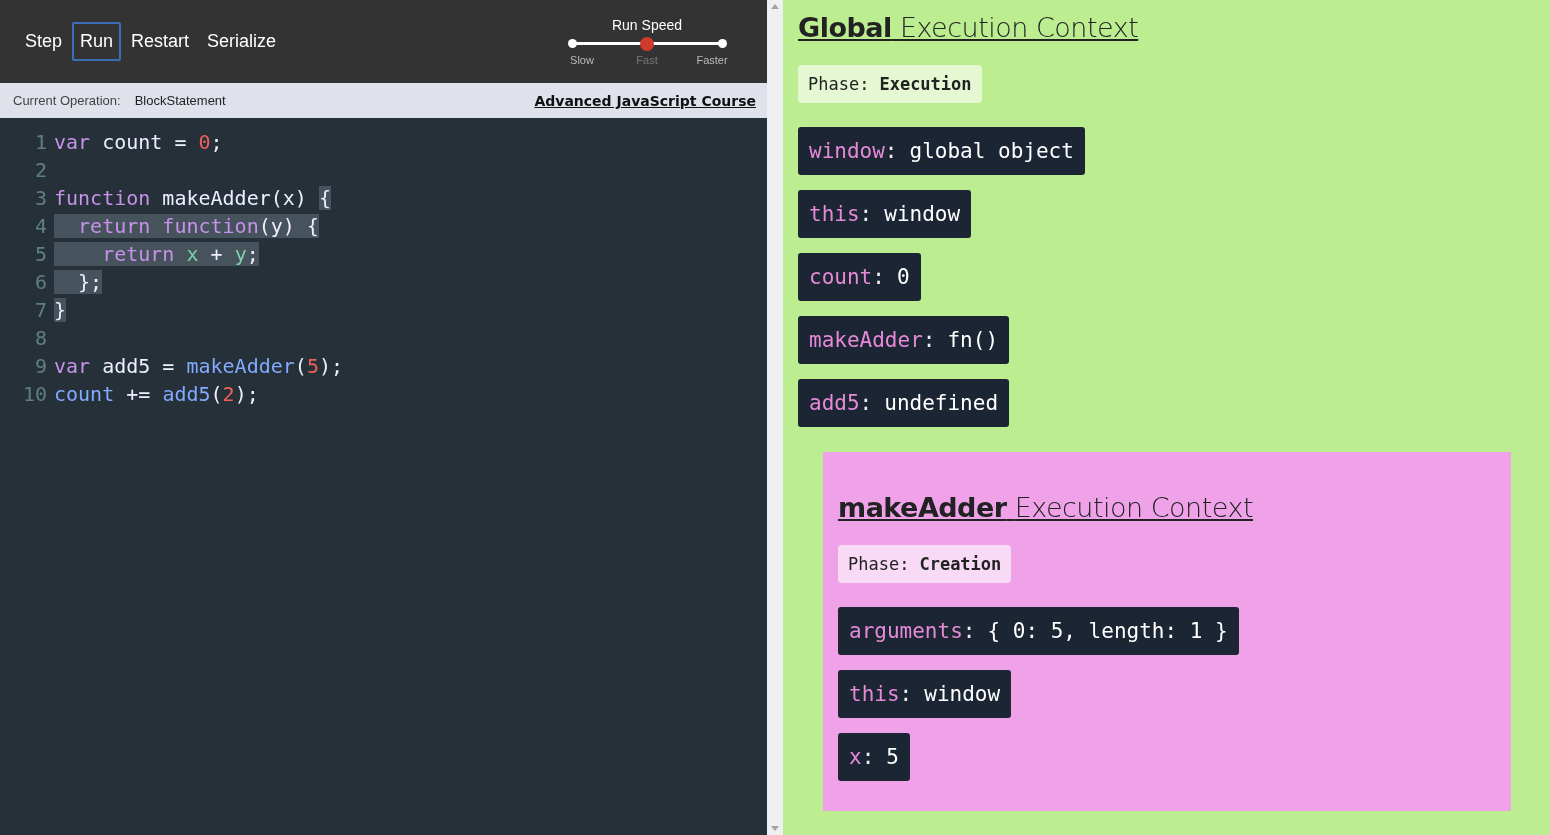 This screenshot has width=1550, height=835. Describe the element at coordinates (859, 277) in the screenshot. I see `variable-entry: count: 0` at that location.